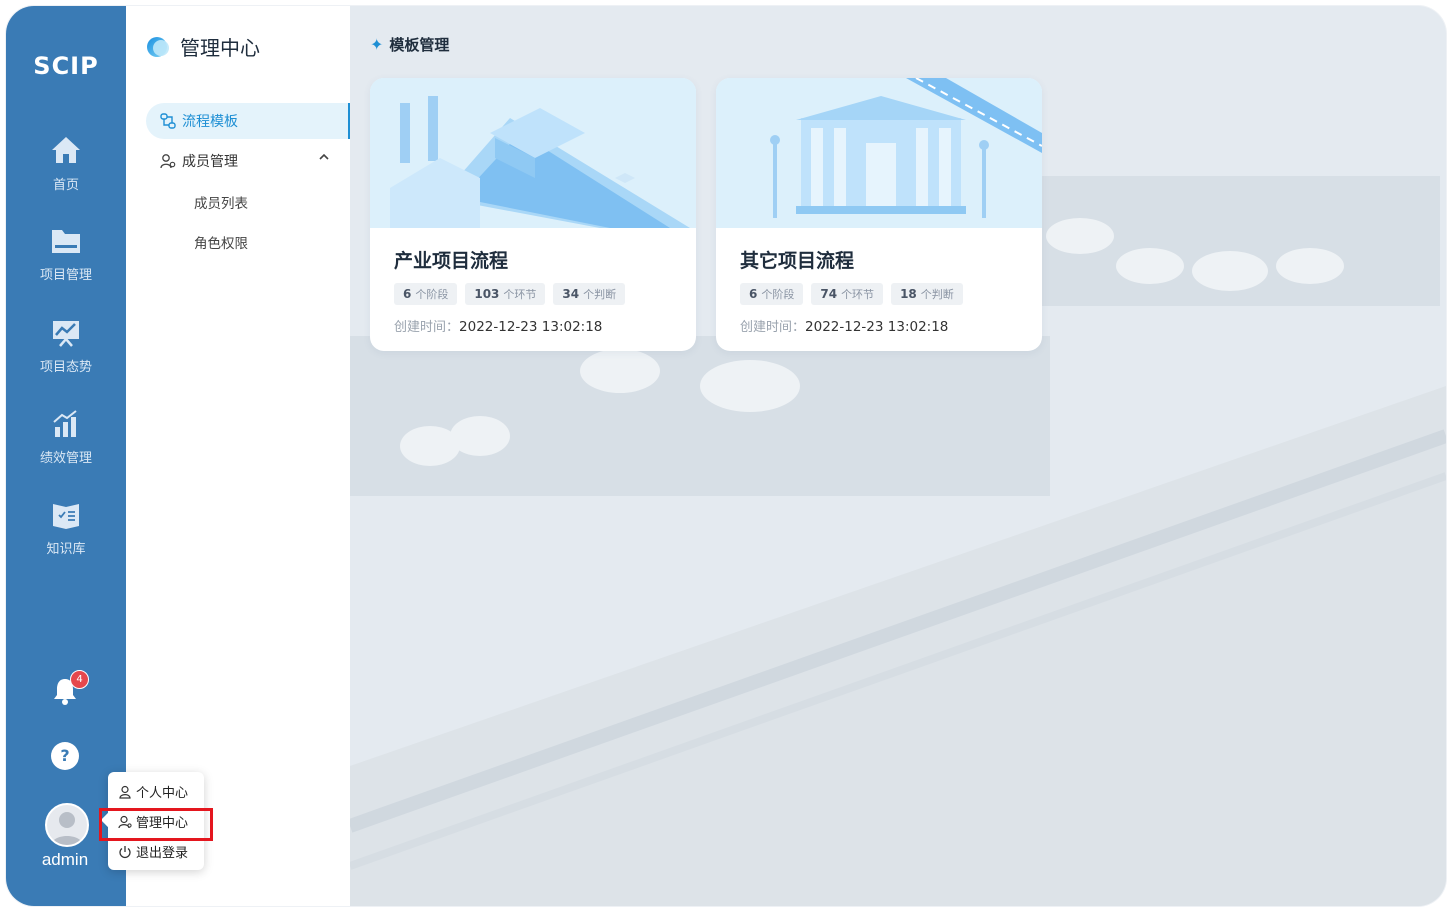  What do you see at coordinates (245, 161) in the screenshot?
I see `menu-group-members: 成员管理` at bounding box center [245, 161].